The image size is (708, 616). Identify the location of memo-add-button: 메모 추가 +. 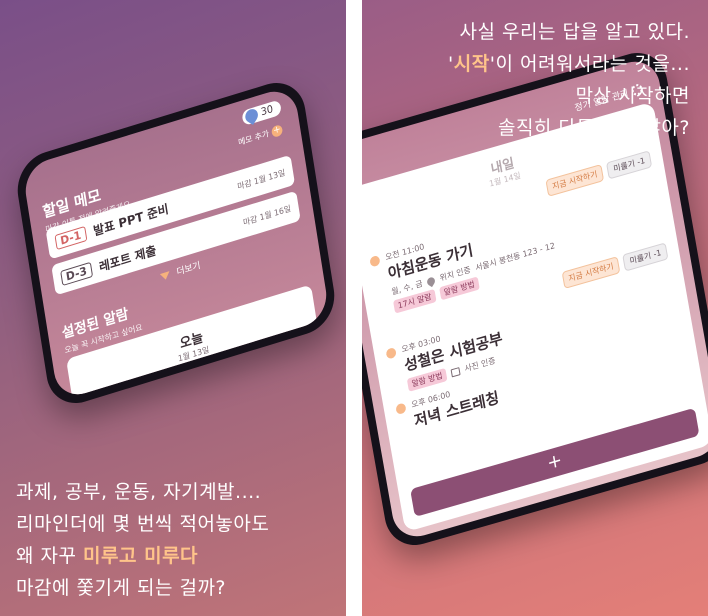
(260, 135).